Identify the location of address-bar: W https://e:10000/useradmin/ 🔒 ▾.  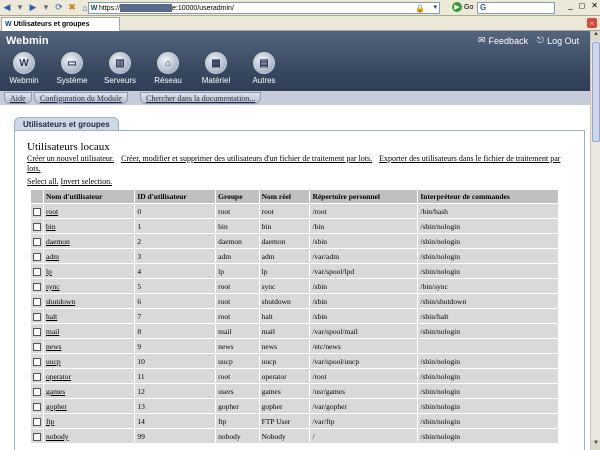
(264, 8).